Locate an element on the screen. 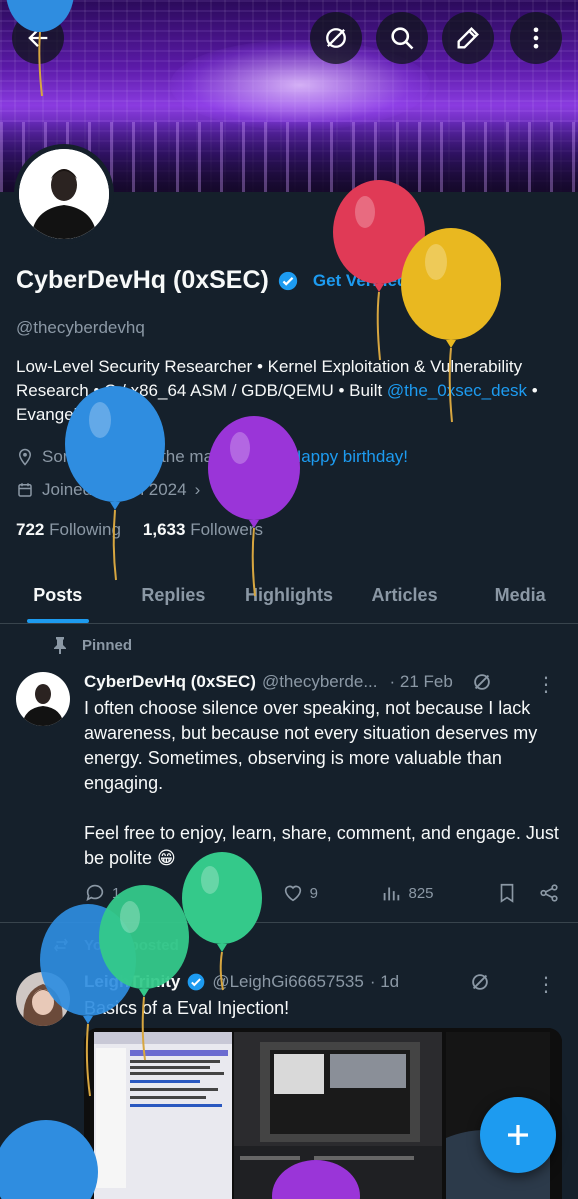 This screenshot has height=1199, width=578. tweet-date: · 21 Feb is located at coordinates (421, 682).